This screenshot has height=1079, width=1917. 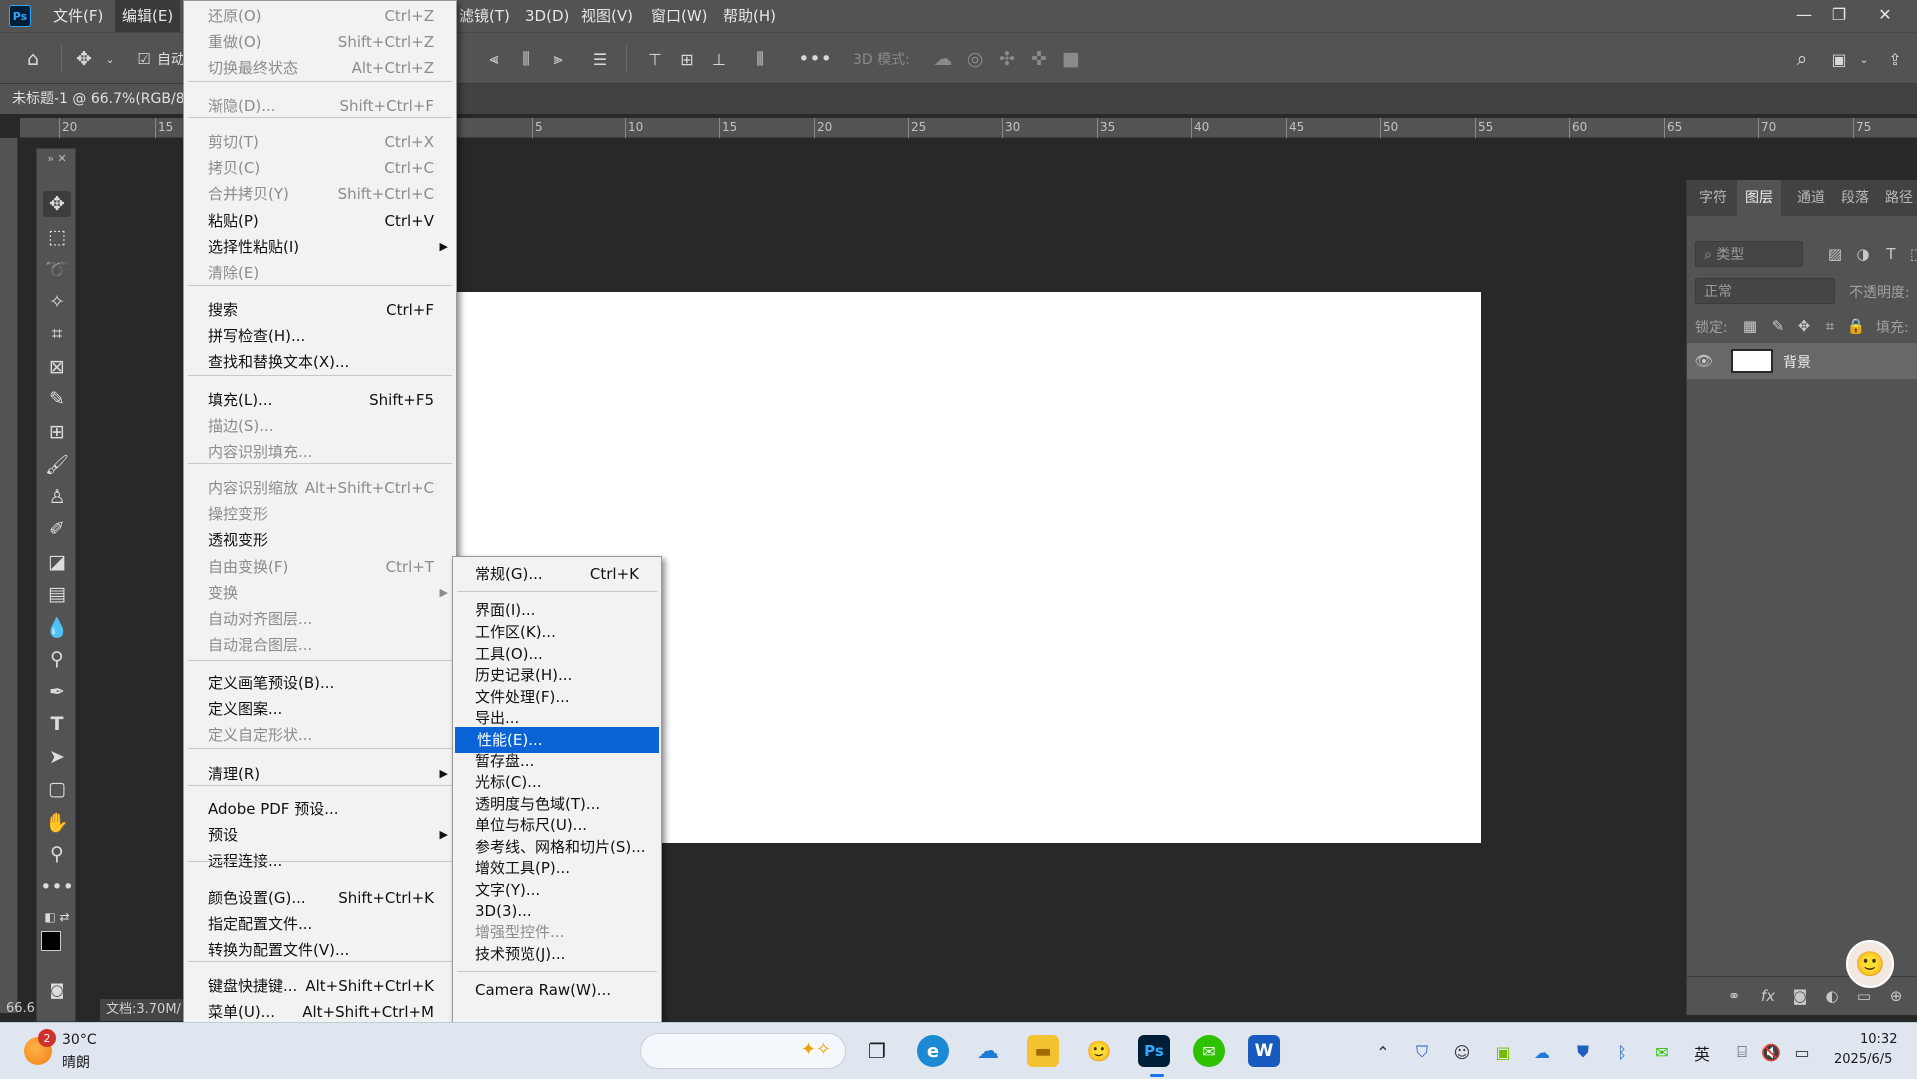 I want to click on menu-item: 选择性粘贴(I) ▶, so click(x=320, y=247).